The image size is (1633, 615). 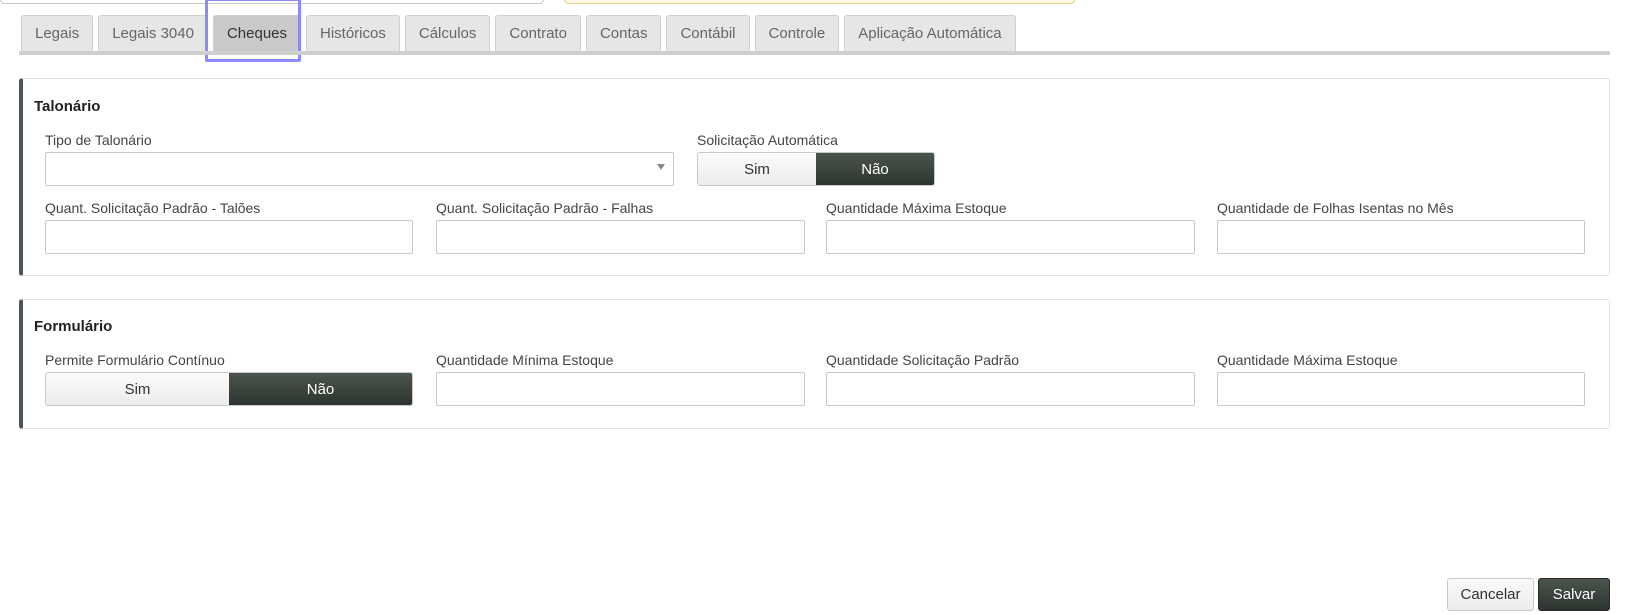 What do you see at coordinates (916, 208) in the screenshot?
I see `qtd-max-estoque-label: Quantidade Máxima Estoque` at bounding box center [916, 208].